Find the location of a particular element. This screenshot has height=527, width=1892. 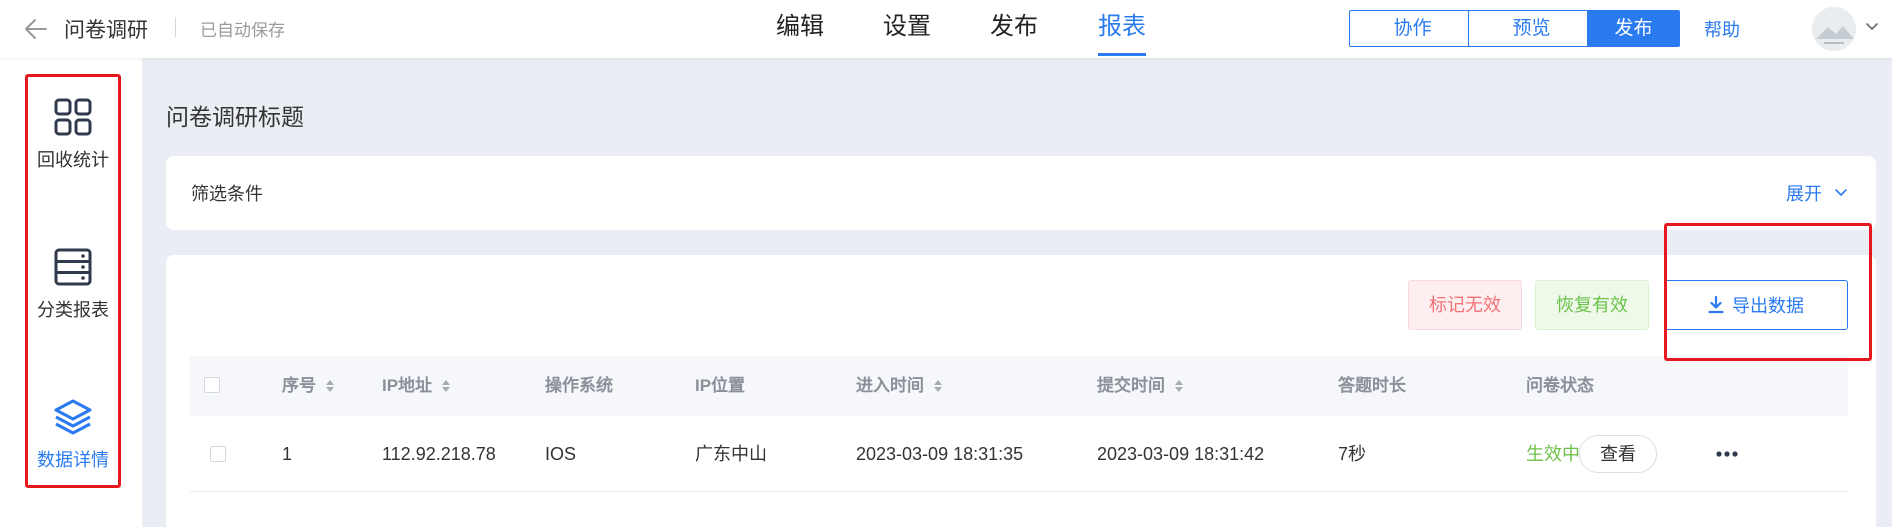

cell-index: 1 is located at coordinates (287, 454).